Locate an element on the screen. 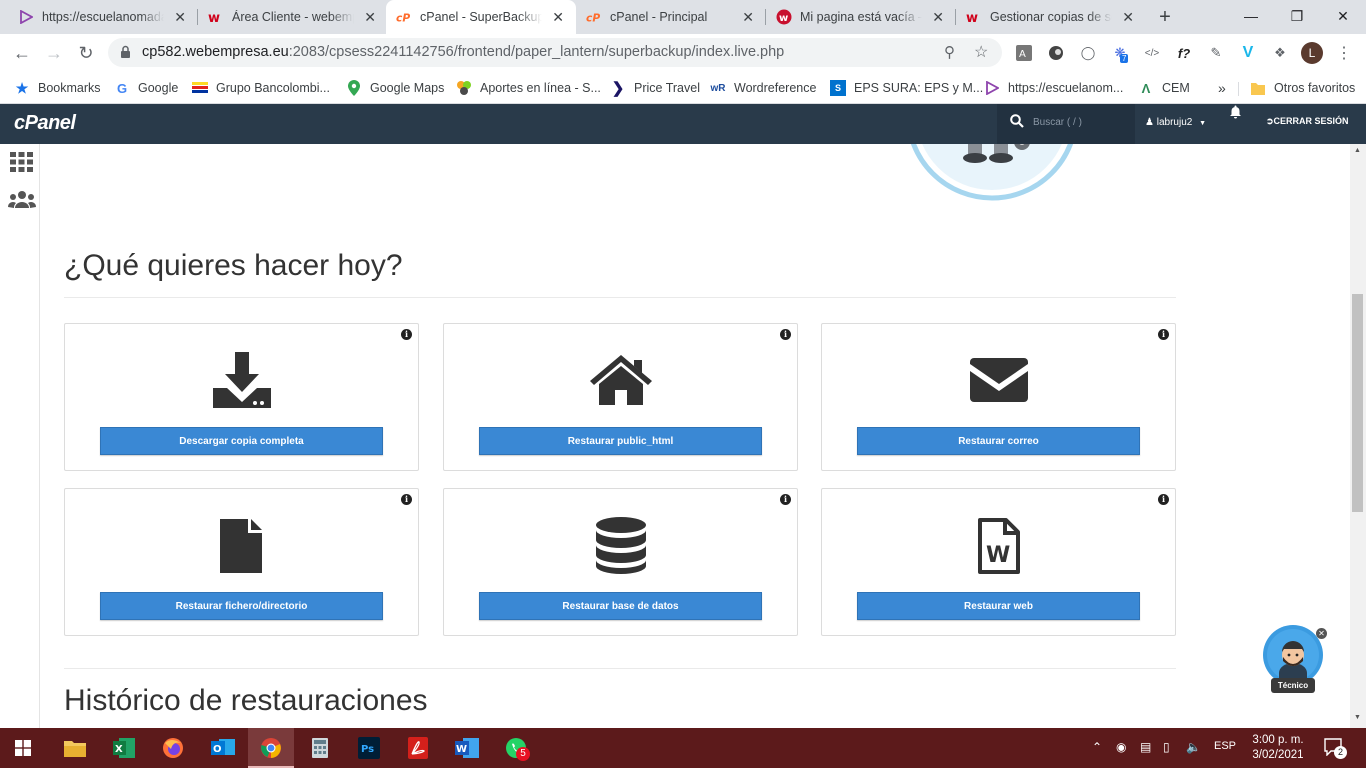 This screenshot has height=768, width=1366. scrollbar-thumb is located at coordinates (1357, 403).